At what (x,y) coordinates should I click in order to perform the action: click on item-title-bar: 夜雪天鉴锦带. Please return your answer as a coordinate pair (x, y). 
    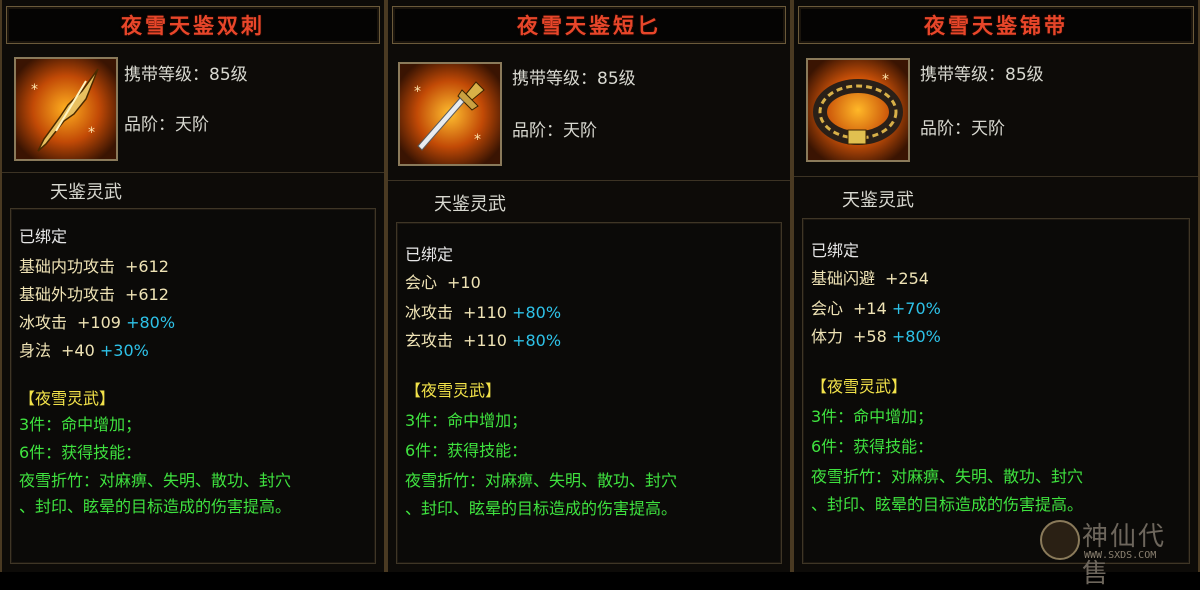
    Looking at the image, I should click on (996, 25).